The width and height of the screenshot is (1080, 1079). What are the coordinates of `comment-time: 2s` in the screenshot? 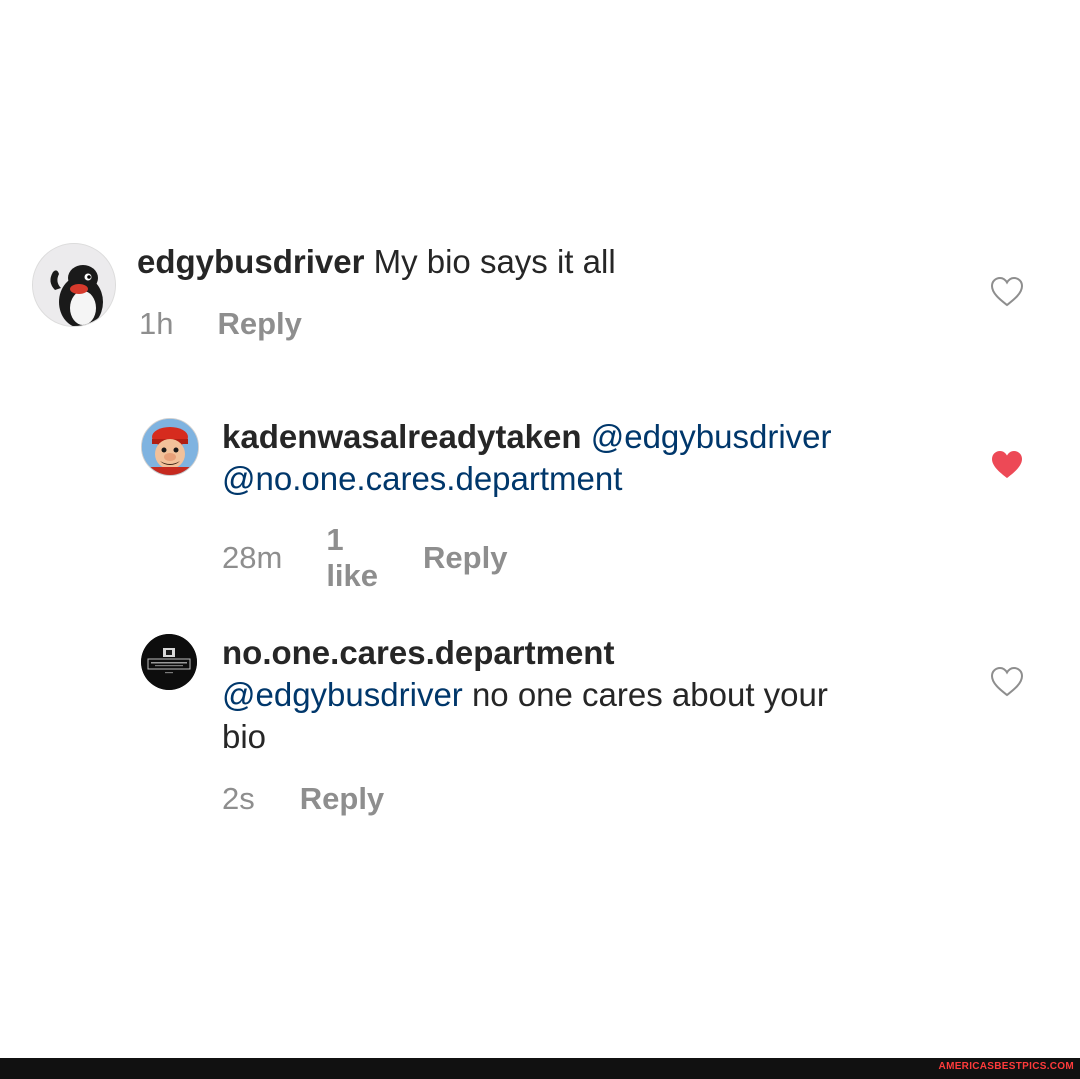 It's located at (238, 798).